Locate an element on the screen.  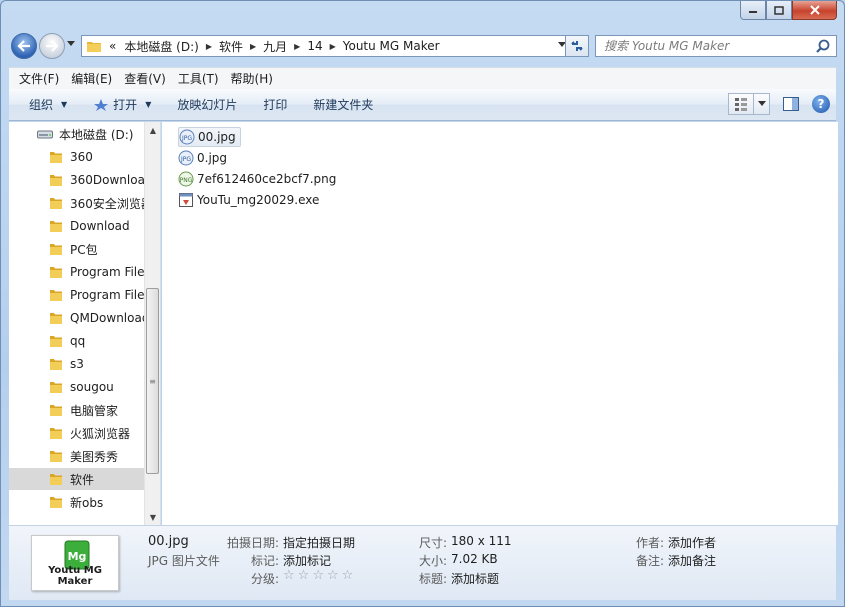
organize-button: 组织 ▼ is located at coordinates (48, 104).